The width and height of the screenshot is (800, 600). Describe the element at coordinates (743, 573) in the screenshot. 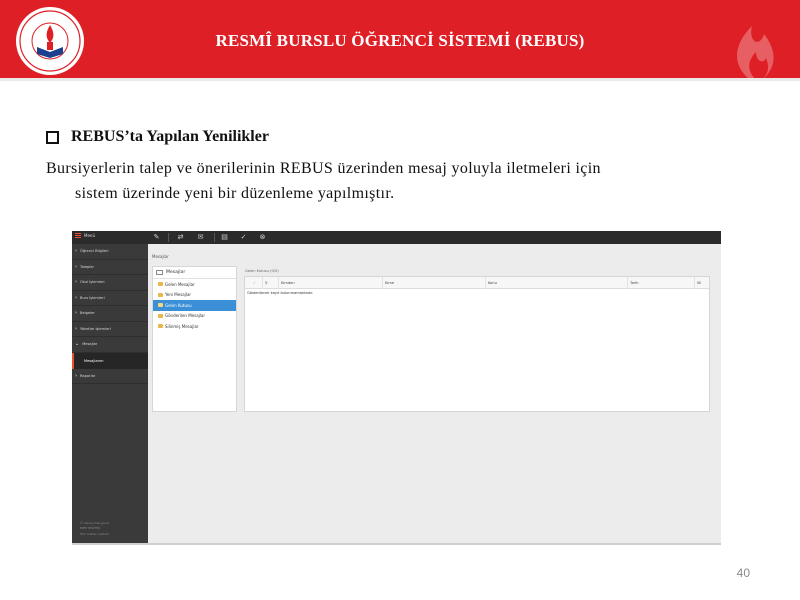

I see `page-number: 40` at that location.